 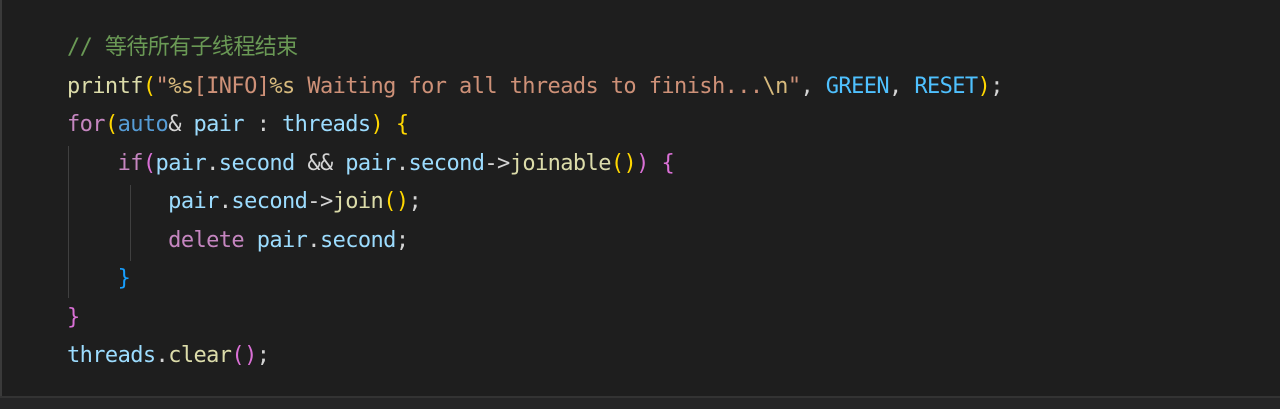 I want to click on code-token: GREEN, so click(x=857, y=86).